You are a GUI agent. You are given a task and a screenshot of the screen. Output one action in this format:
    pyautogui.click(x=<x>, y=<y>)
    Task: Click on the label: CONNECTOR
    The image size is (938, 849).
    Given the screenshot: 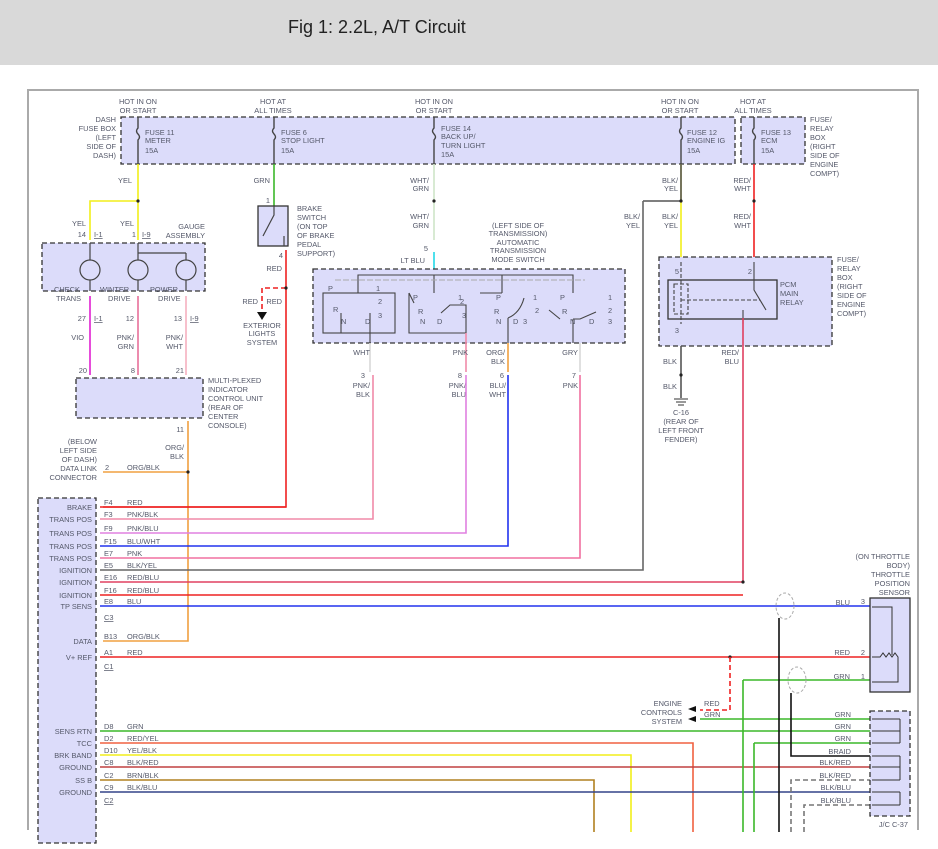 What is the action you would take?
    pyautogui.click(x=74, y=477)
    